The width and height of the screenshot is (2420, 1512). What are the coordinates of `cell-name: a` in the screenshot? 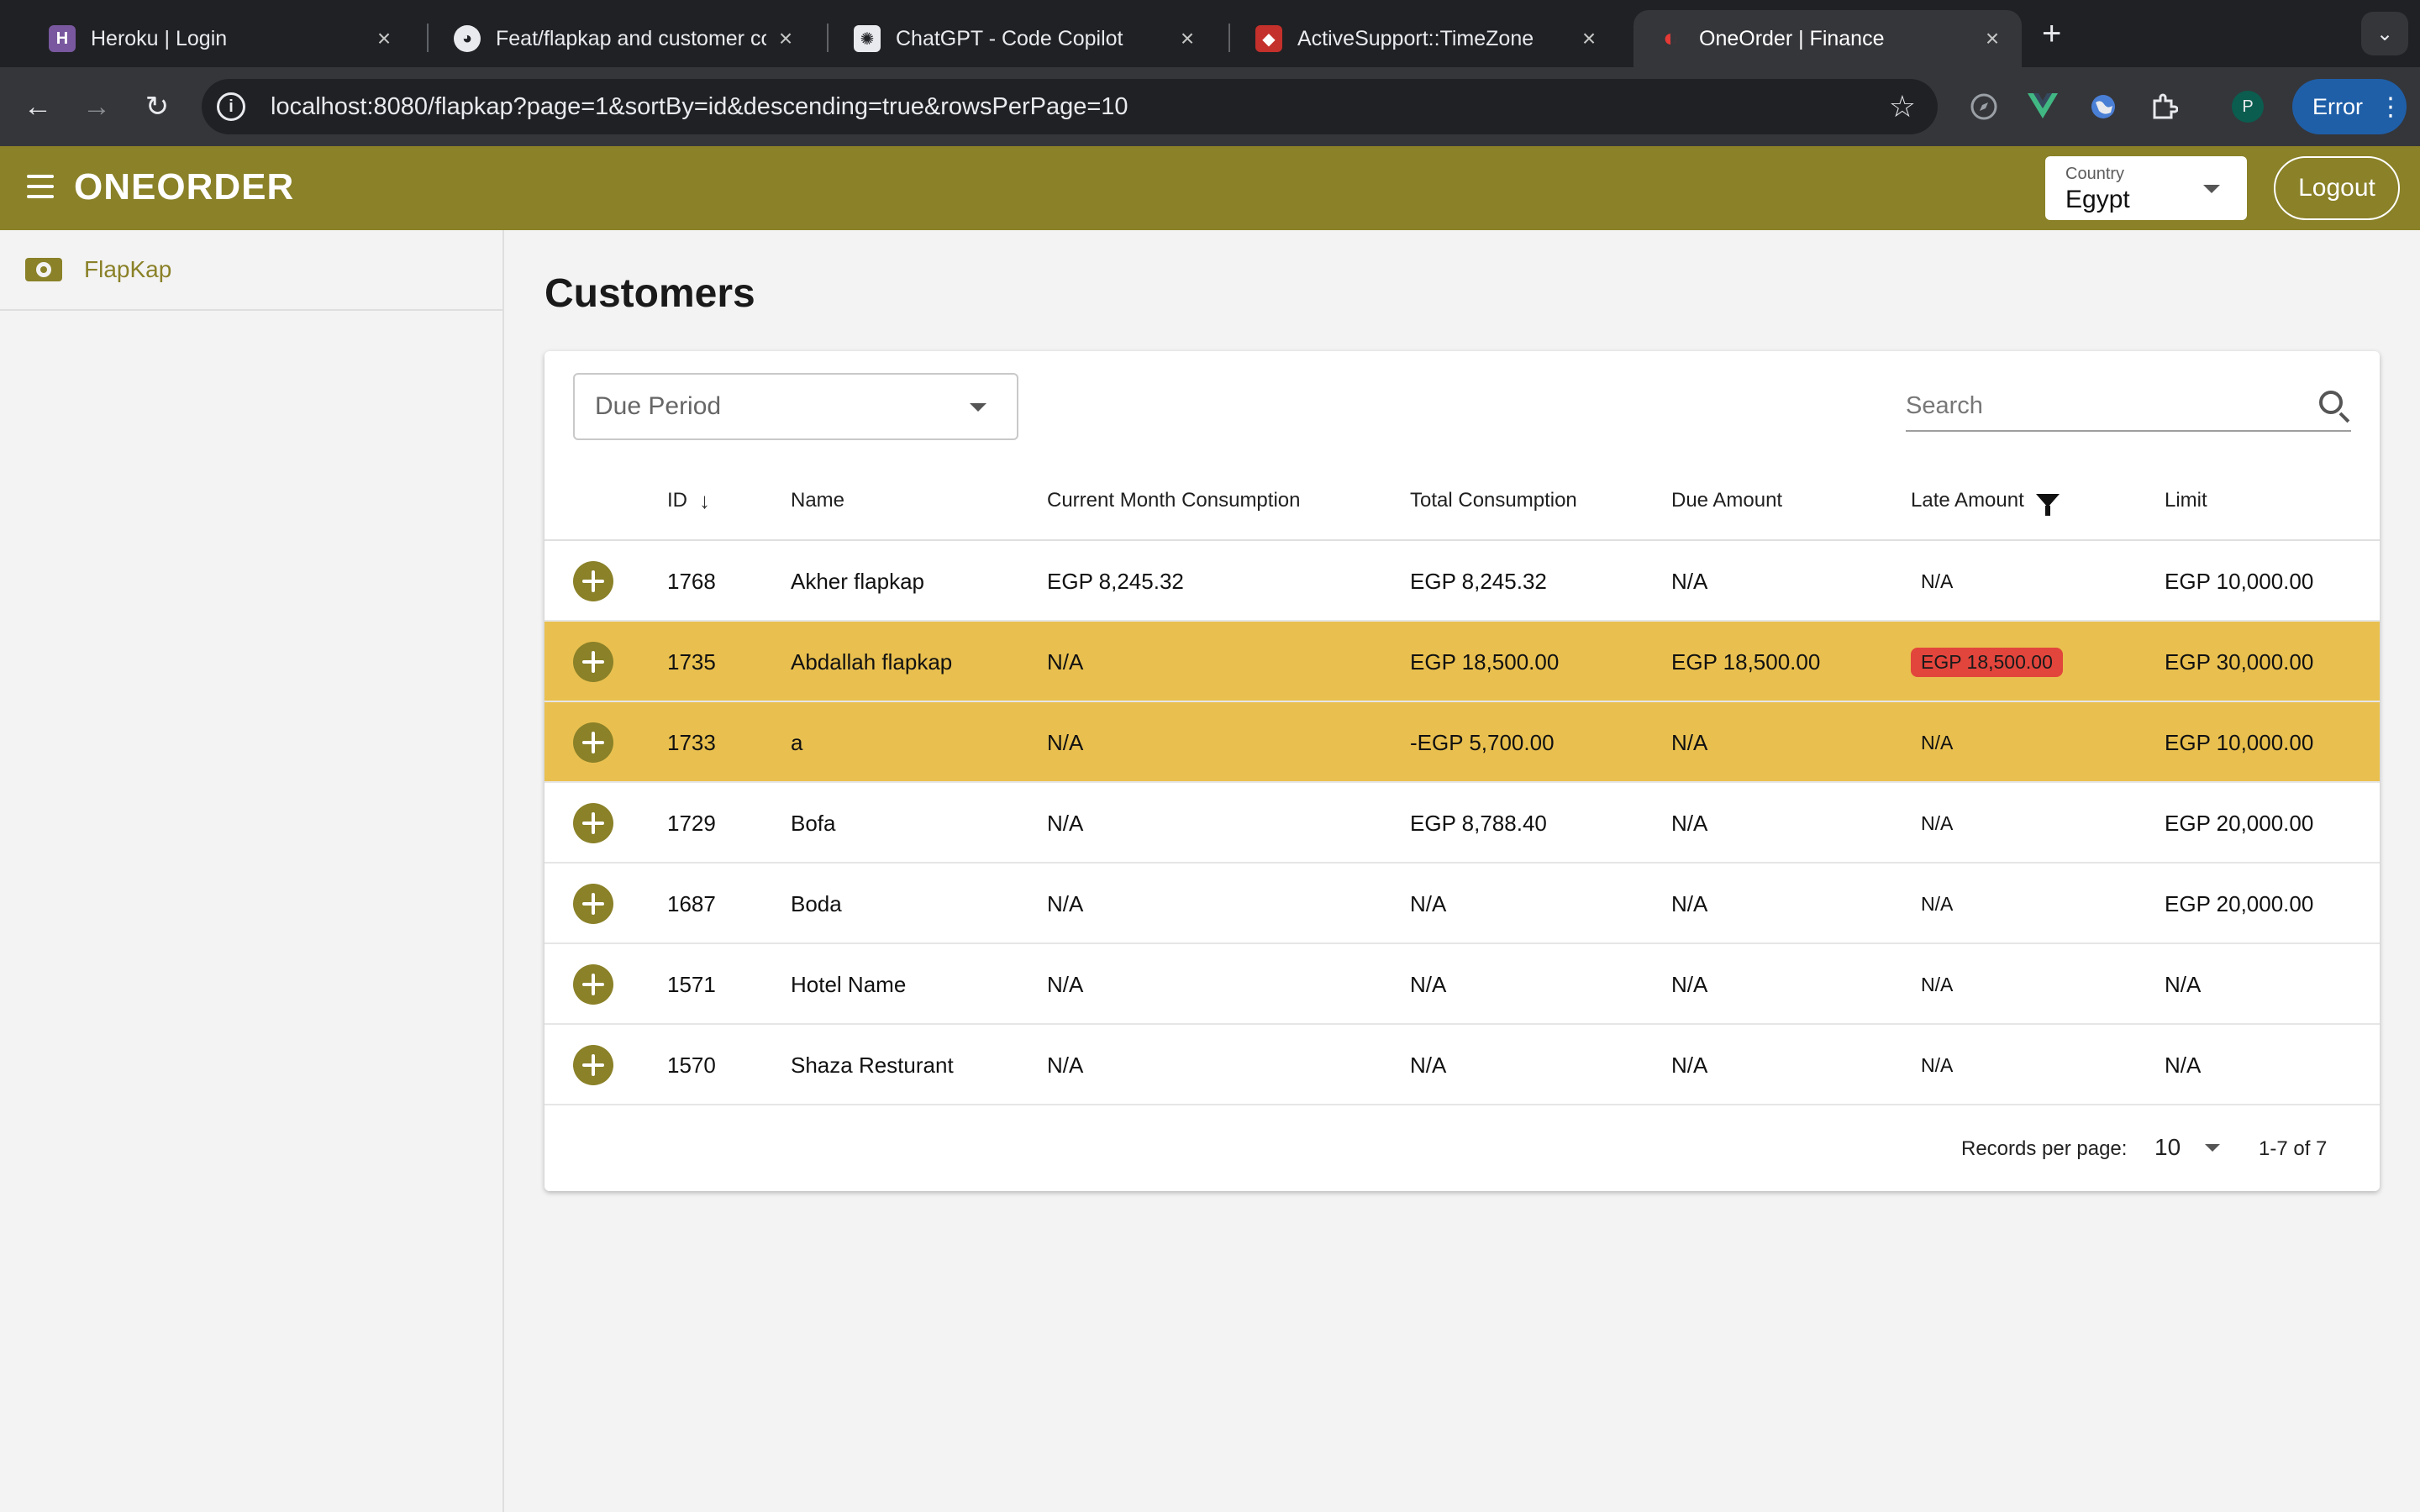 It's located at (797, 742).